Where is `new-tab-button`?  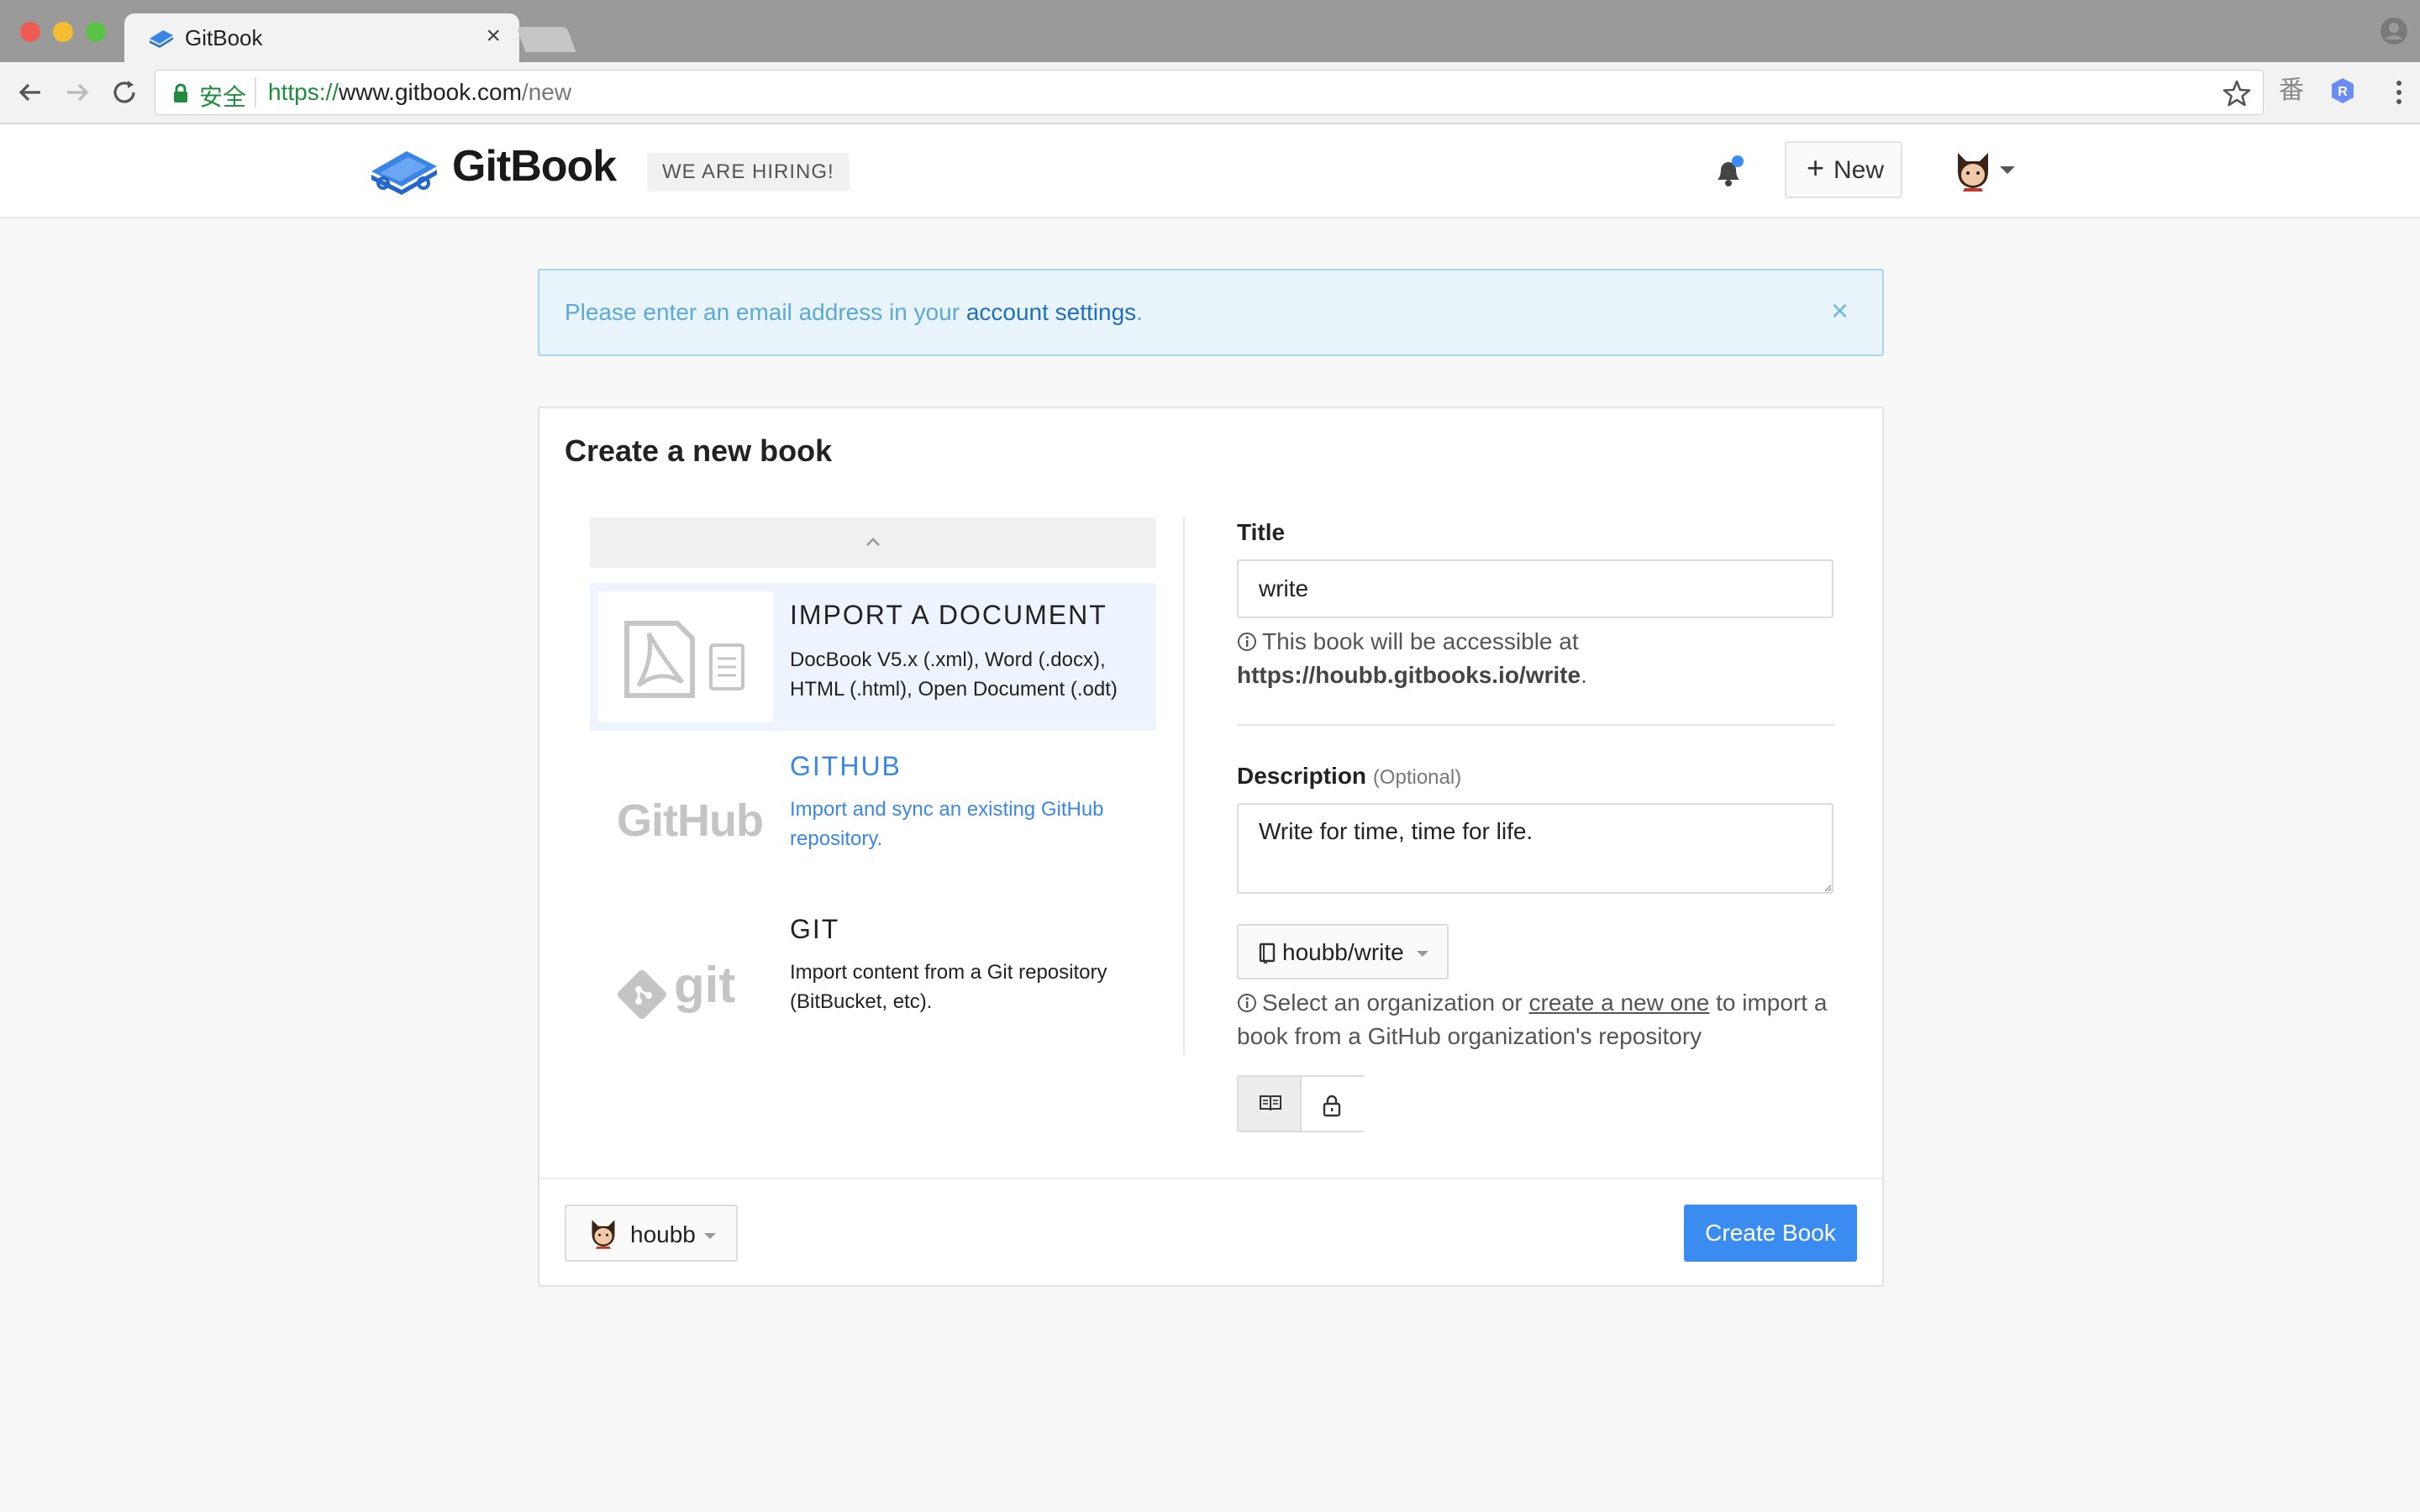
new-tab-button is located at coordinates (546, 39).